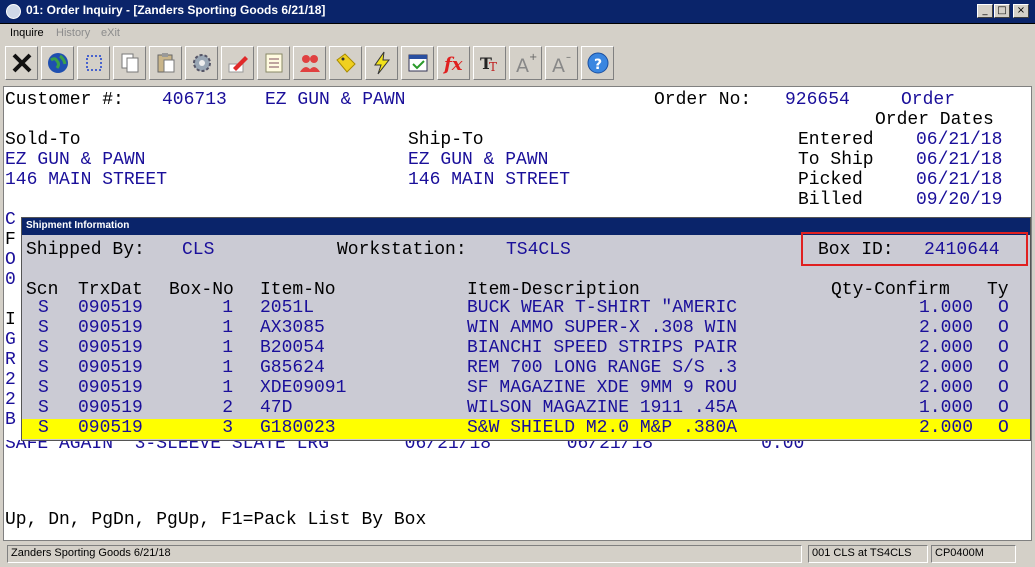 This screenshot has width=1035, height=567. Describe the element at coordinates (489, 63) in the screenshot. I see `font-button: TT` at that location.